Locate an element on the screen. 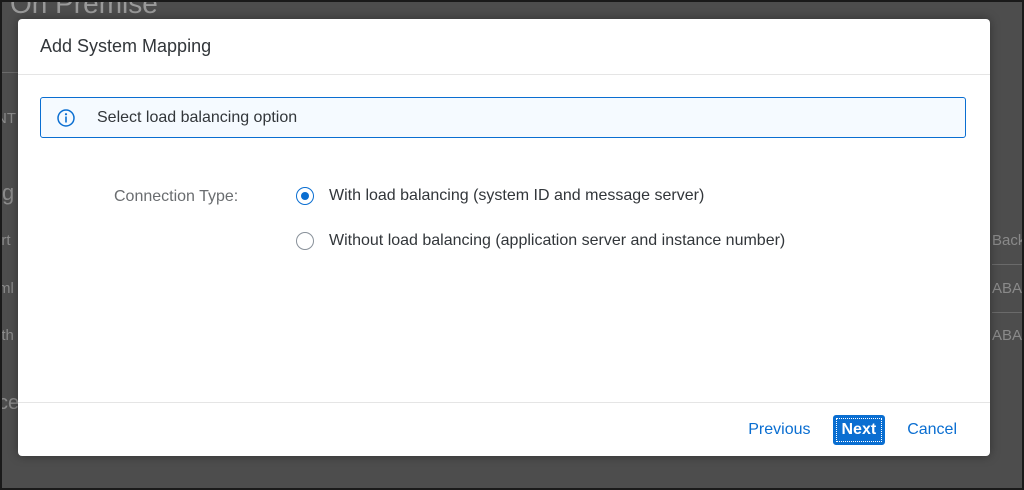 Image resolution: width=1024 pixels, height=490 pixels. next-button: Next is located at coordinates (859, 429).